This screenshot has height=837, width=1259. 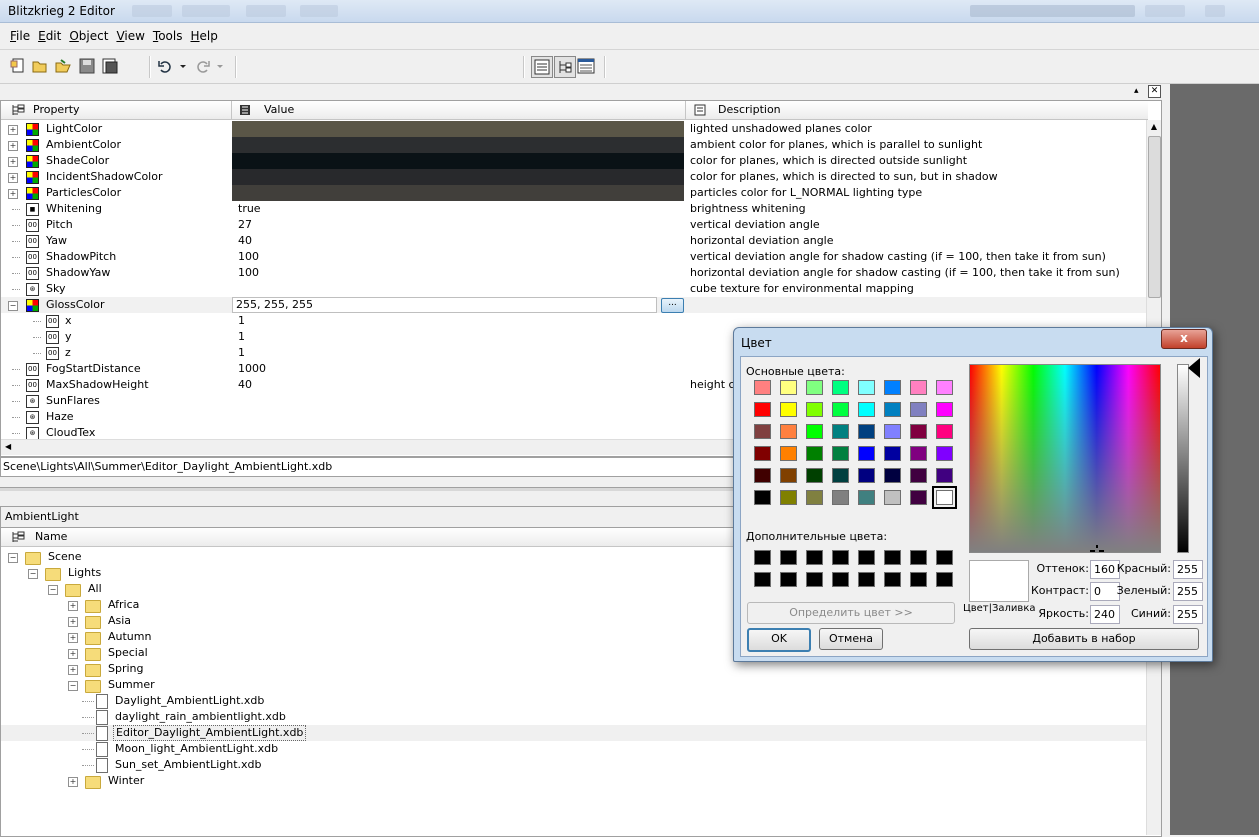 What do you see at coordinates (444, 305) in the screenshot?
I see `property-value: 255, 255, 255` at bounding box center [444, 305].